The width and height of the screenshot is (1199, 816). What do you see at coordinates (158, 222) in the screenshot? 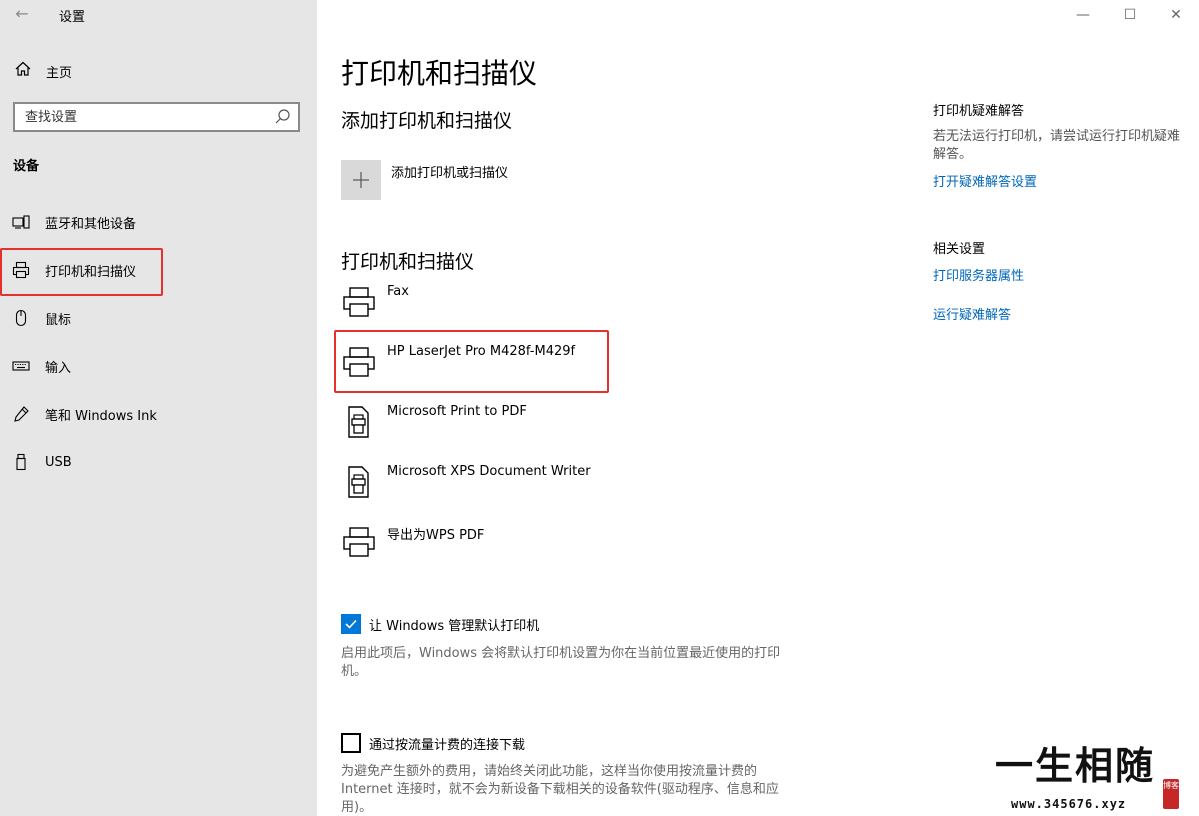
I see `sidebar-item-bluetooth: 蓝牙和其他设备` at bounding box center [158, 222].